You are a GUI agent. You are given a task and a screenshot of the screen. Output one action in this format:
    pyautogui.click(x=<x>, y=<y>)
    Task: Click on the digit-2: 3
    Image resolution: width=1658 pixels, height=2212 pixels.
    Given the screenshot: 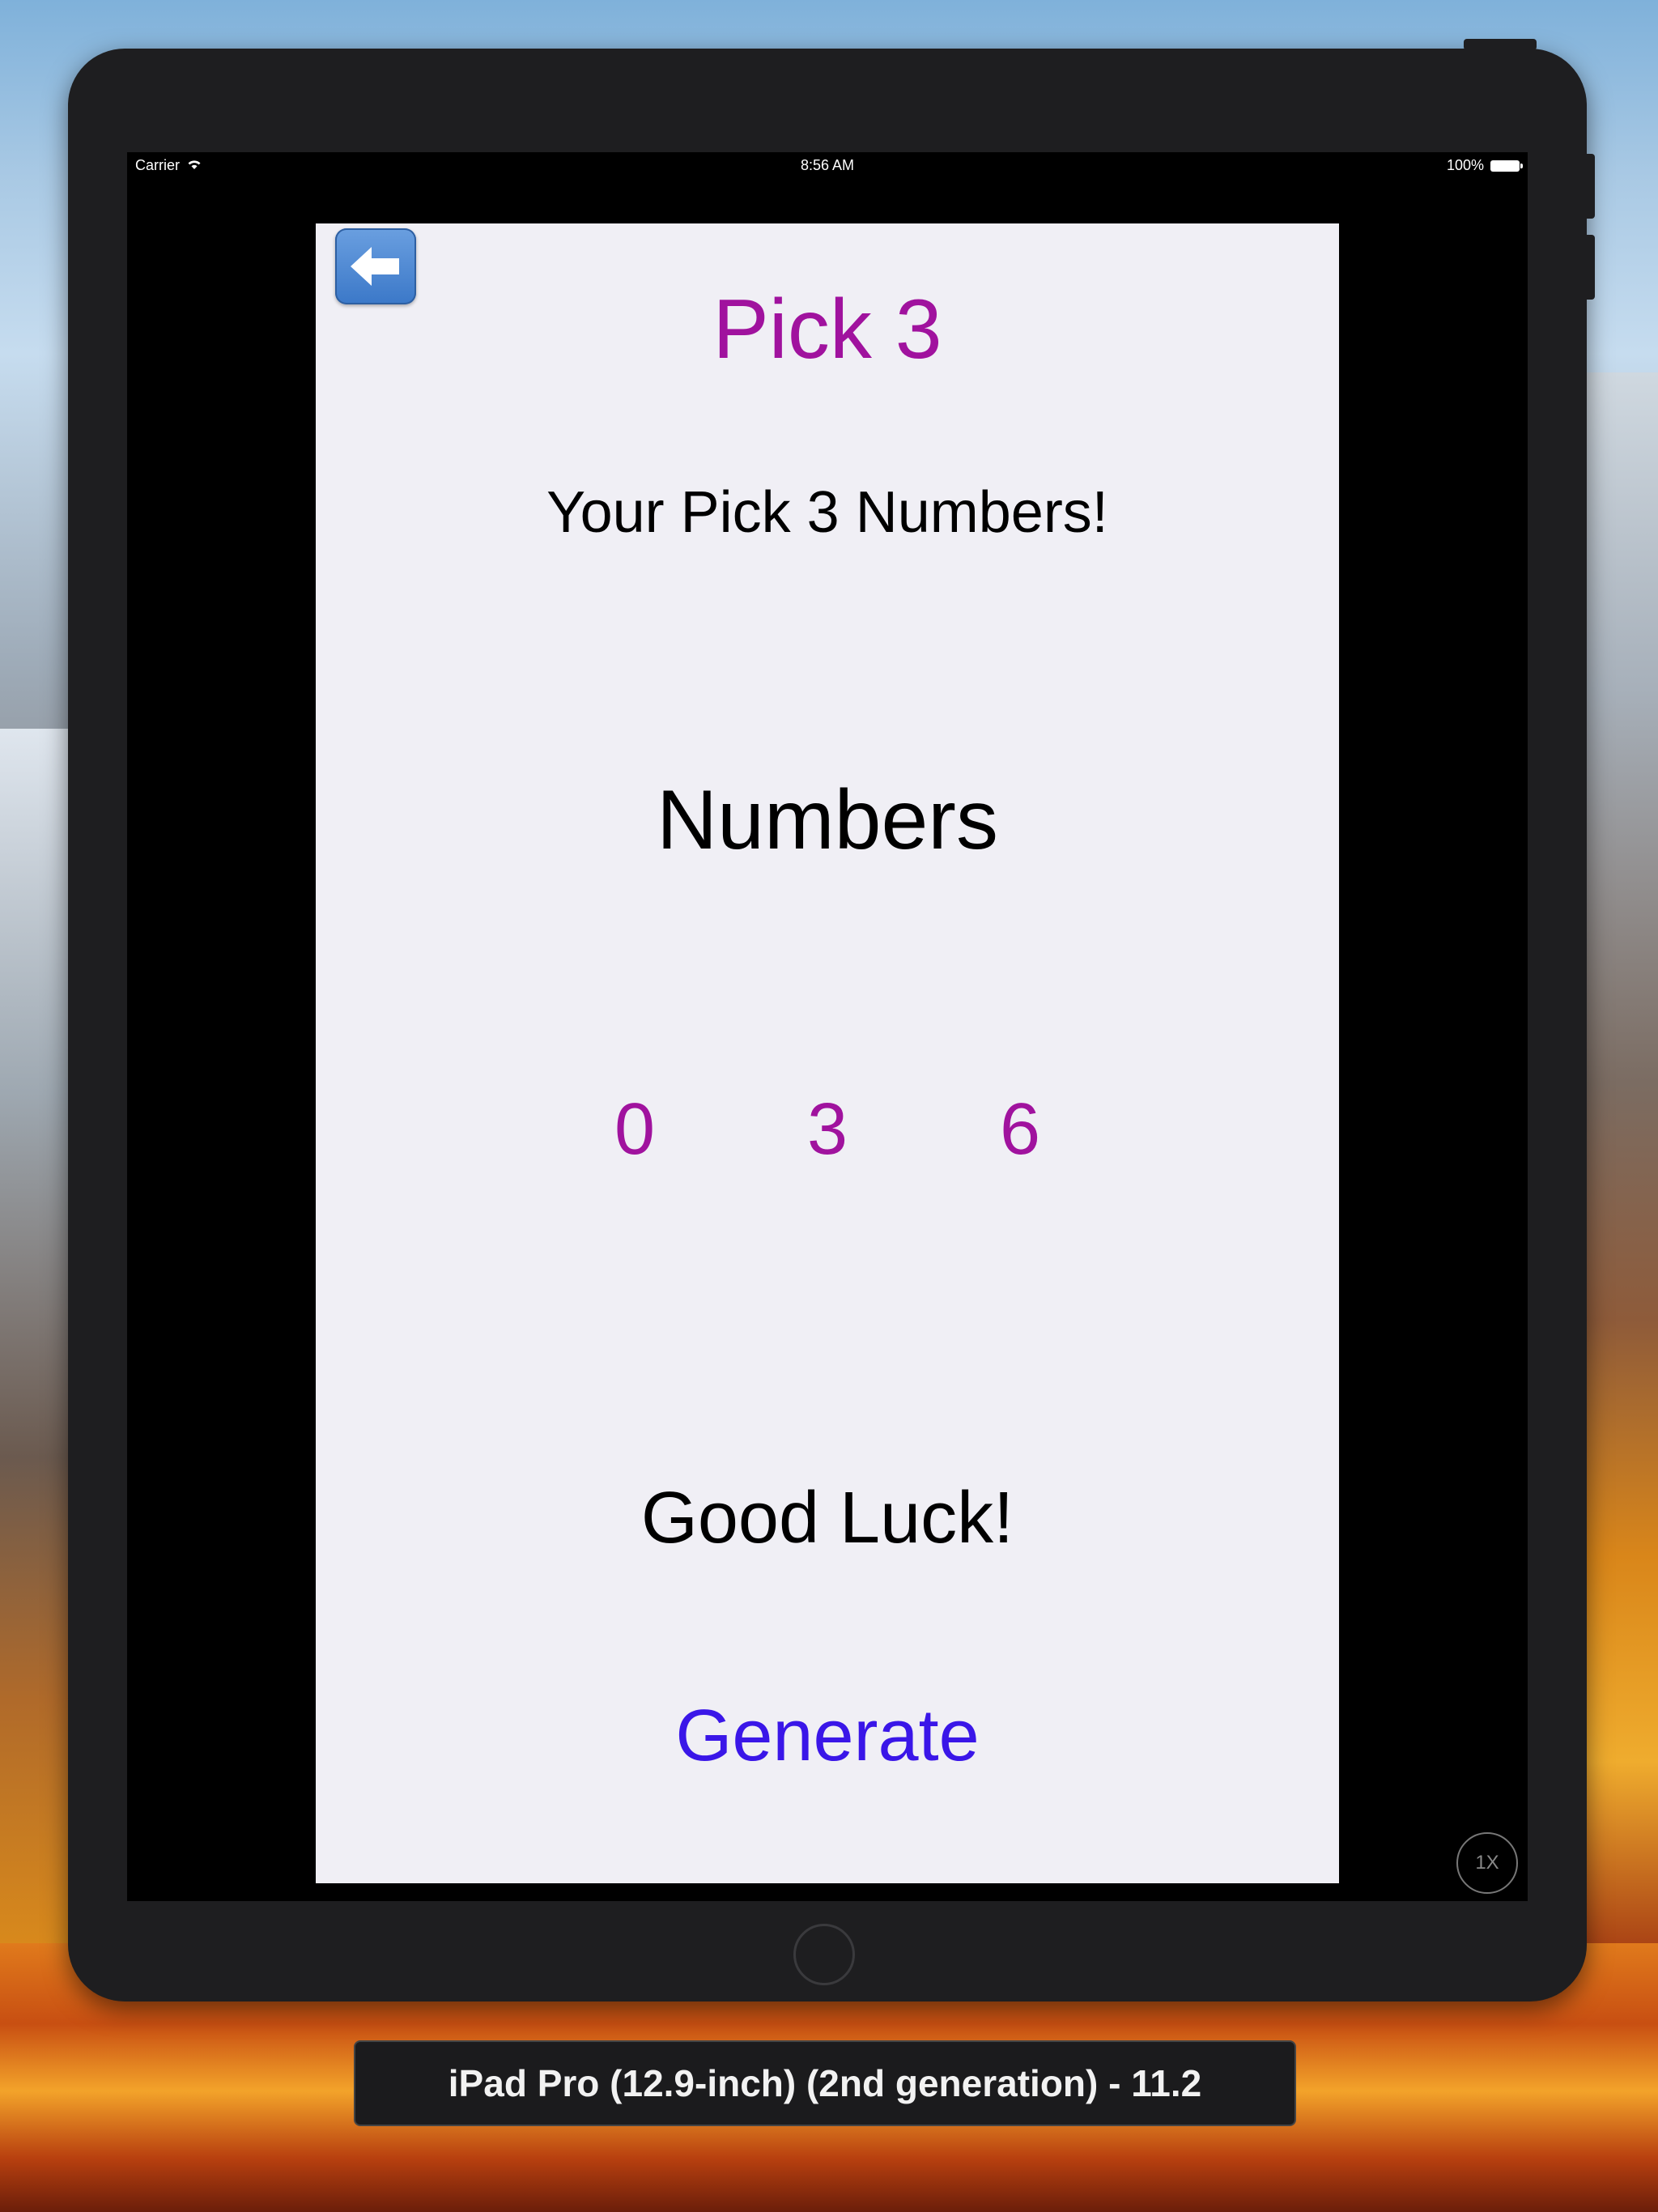 What is the action you would take?
    pyautogui.click(x=827, y=1129)
    